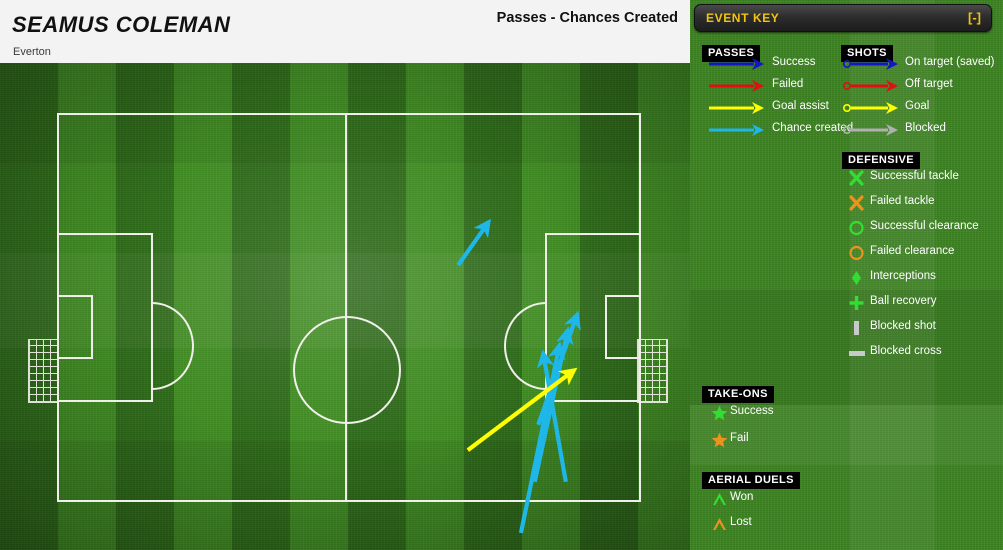  What do you see at coordinates (974, 17) in the screenshot?
I see `collapse-toggle-button: [-]` at bounding box center [974, 17].